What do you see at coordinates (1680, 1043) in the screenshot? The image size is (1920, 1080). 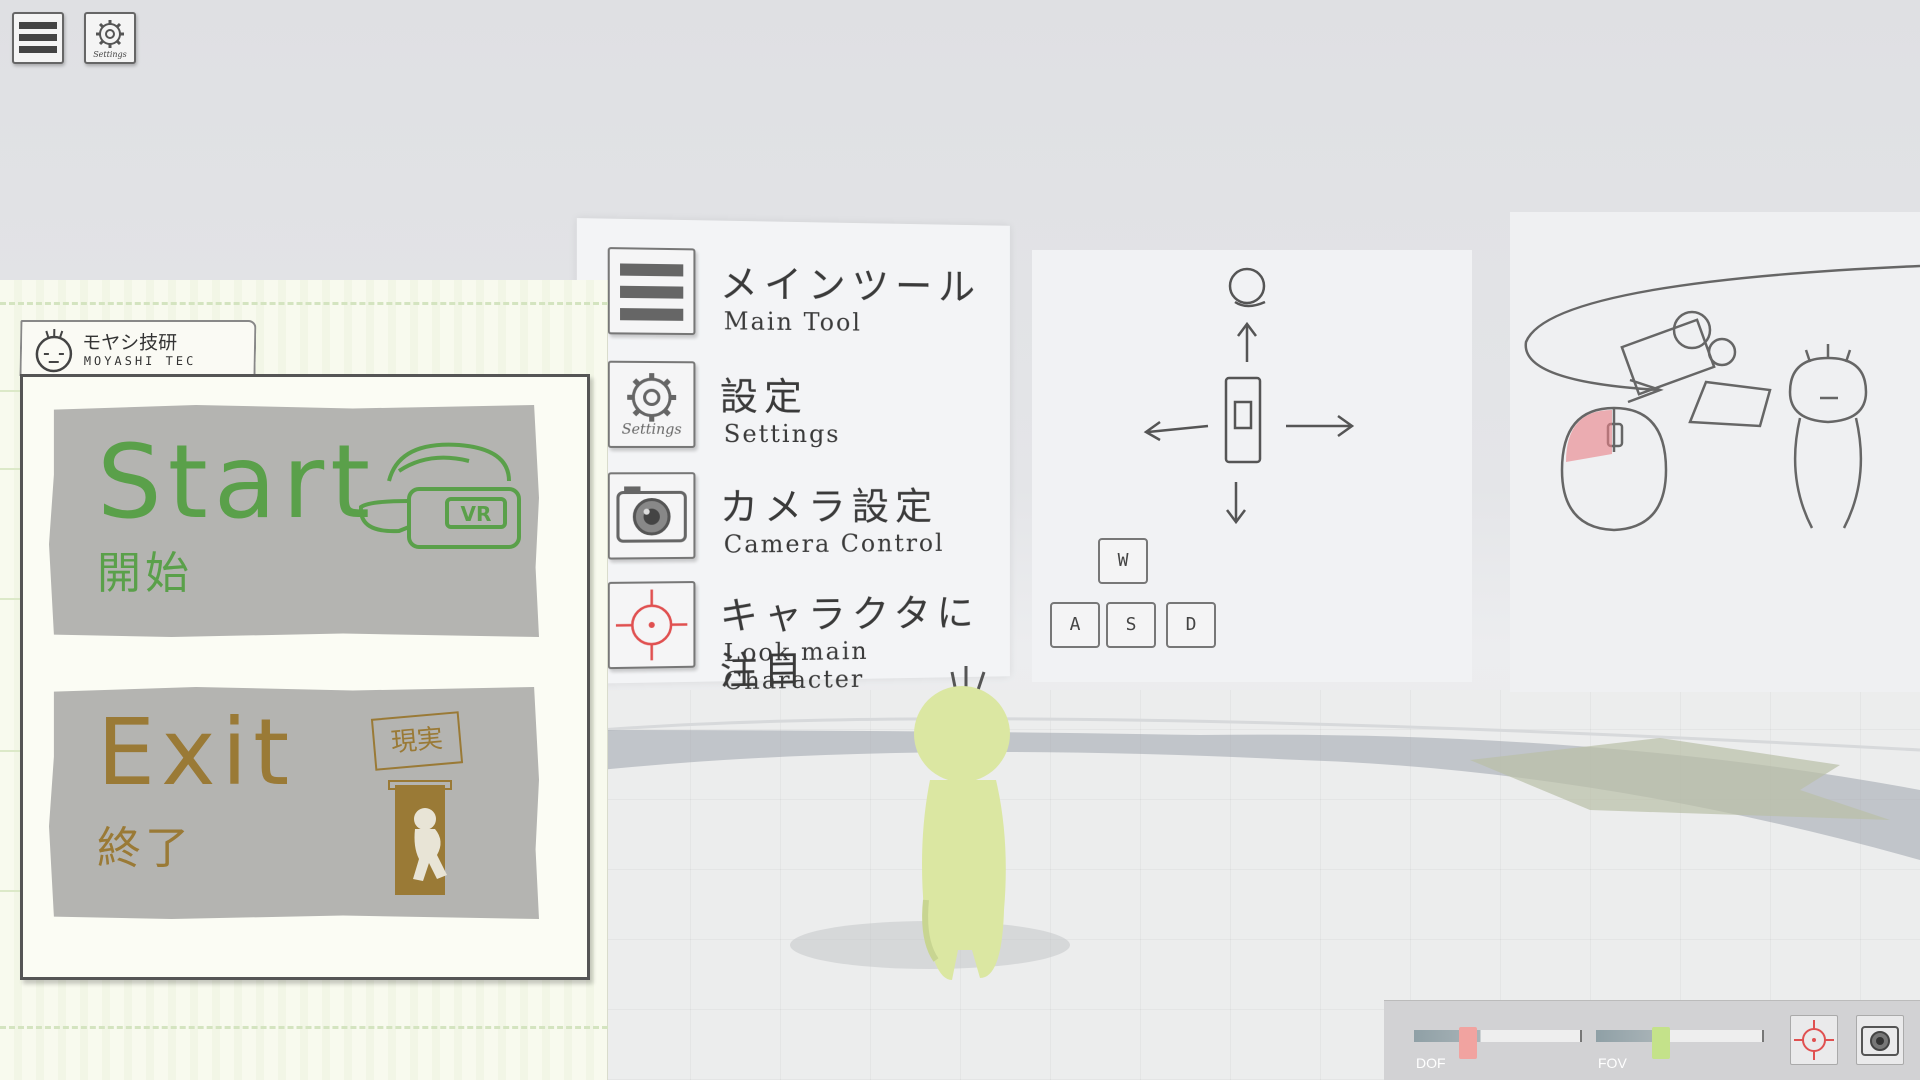 I see `fov-slider` at bounding box center [1680, 1043].